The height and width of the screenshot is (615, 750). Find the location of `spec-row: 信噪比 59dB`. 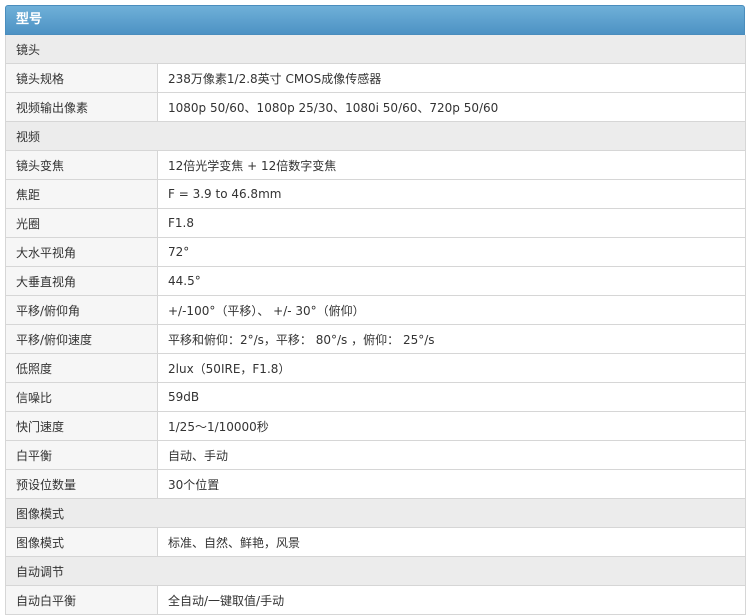

spec-row: 信噪比 59dB is located at coordinates (376, 397).